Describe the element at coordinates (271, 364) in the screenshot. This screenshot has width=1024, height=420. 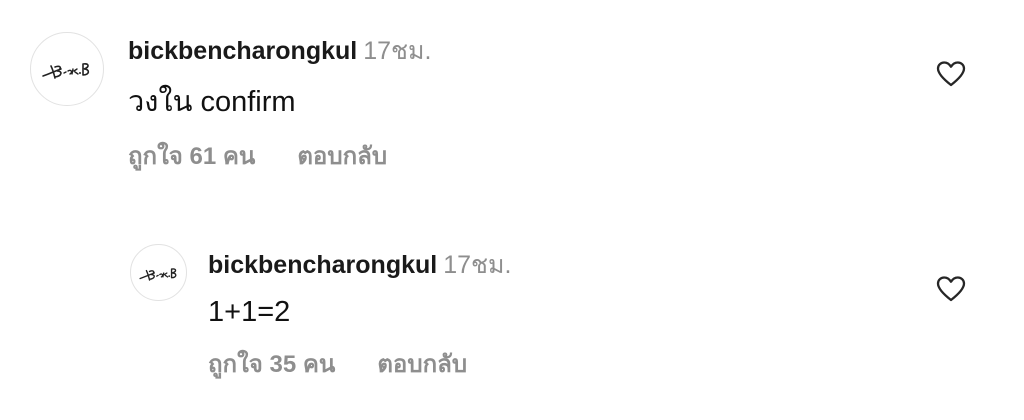
I see `likes-count: ถูกใจ 35 คน` at that location.